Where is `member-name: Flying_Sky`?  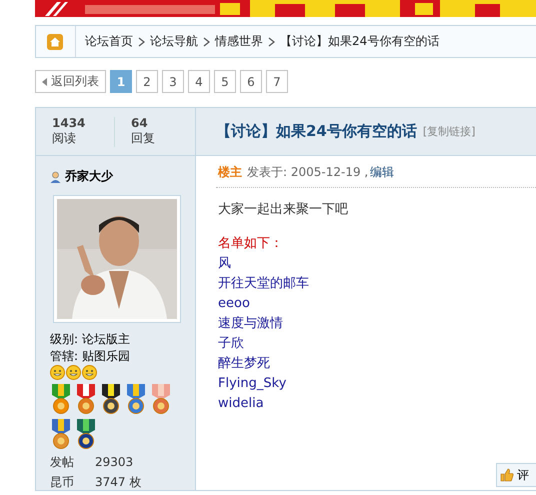
member-name: Flying_Sky is located at coordinates (253, 384).